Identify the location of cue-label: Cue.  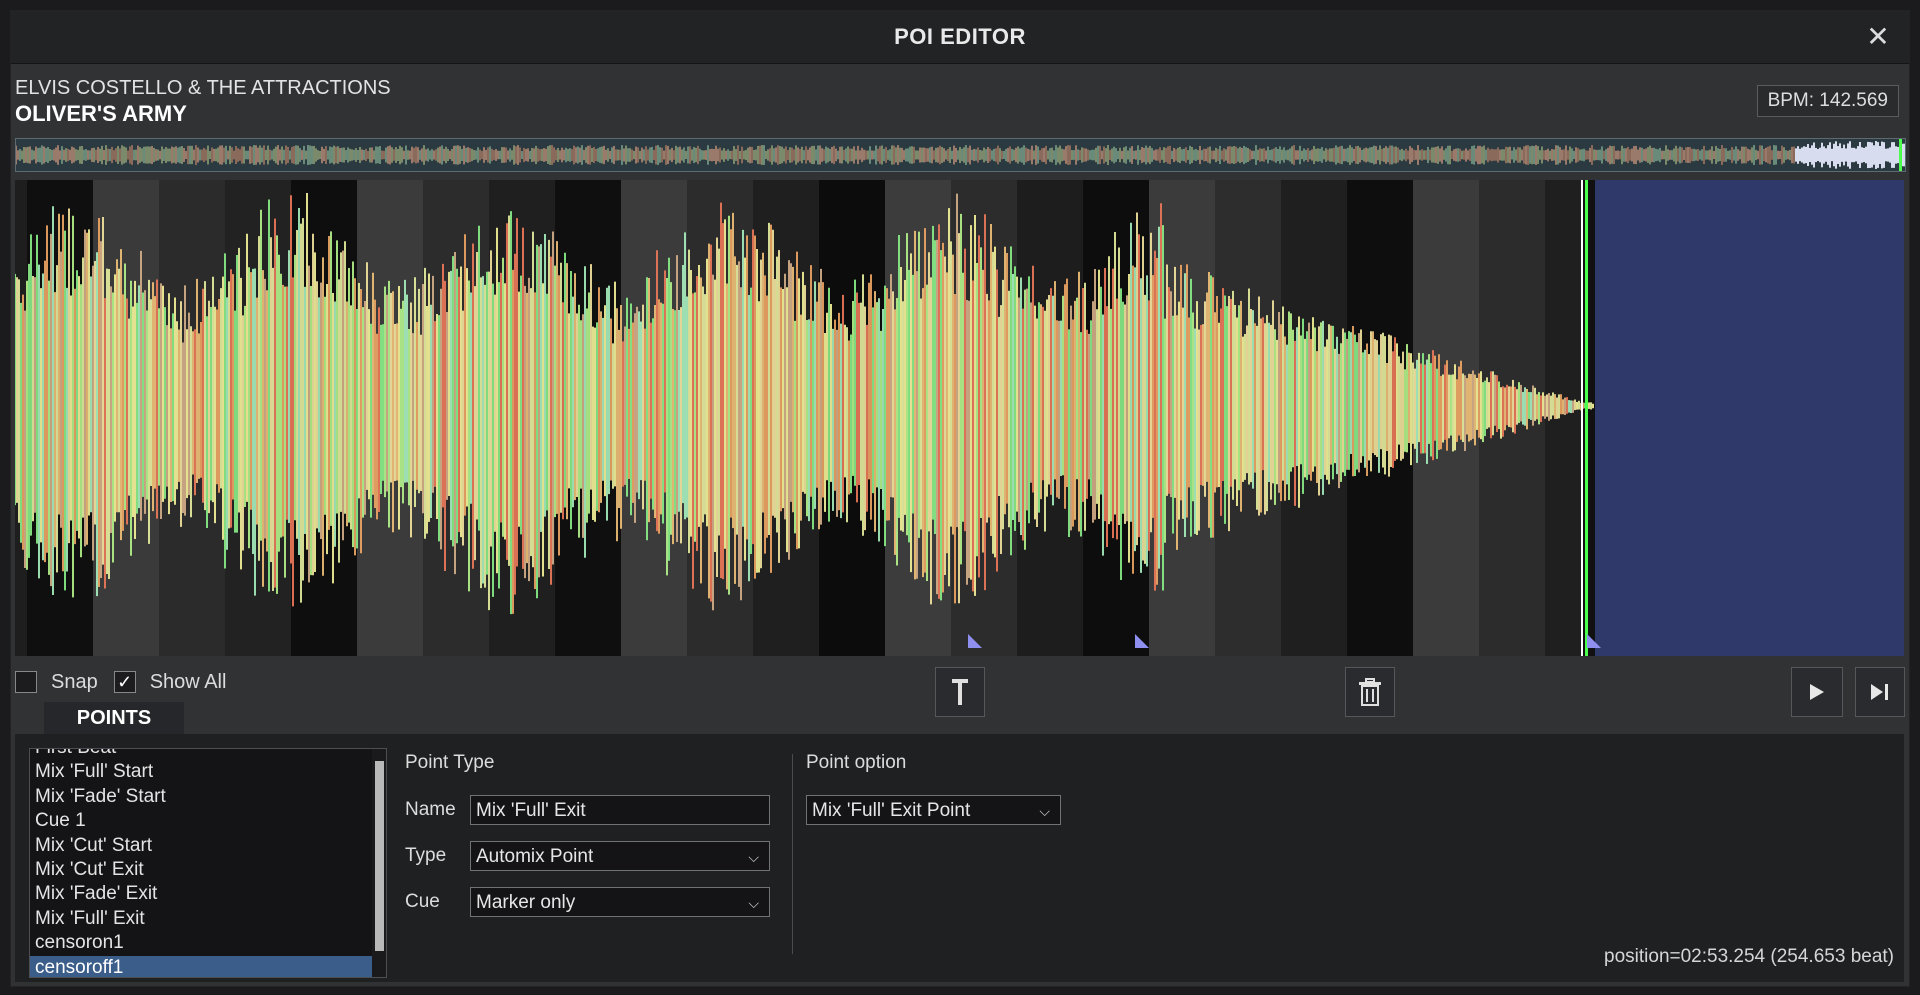
(422, 901).